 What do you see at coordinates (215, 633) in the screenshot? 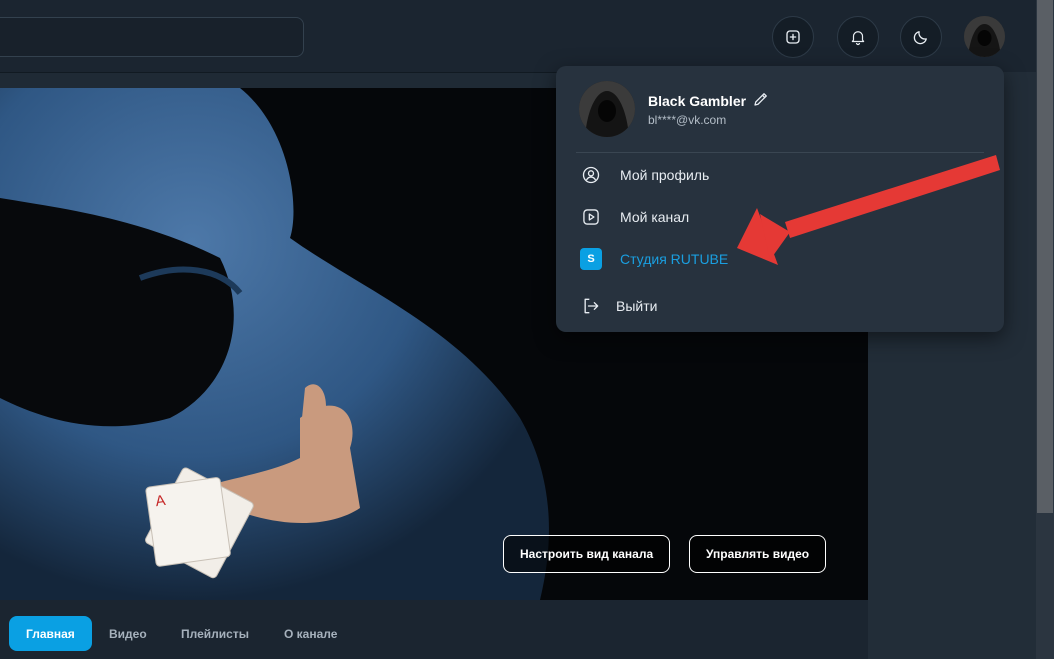
I see `tab-playlists: Плейлисты` at bounding box center [215, 633].